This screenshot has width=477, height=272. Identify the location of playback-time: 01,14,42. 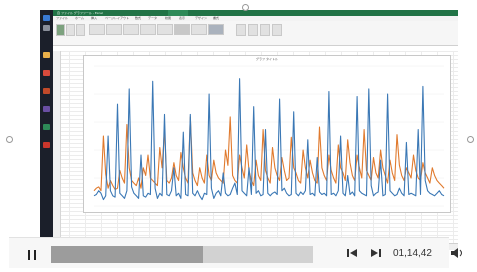
(412, 253).